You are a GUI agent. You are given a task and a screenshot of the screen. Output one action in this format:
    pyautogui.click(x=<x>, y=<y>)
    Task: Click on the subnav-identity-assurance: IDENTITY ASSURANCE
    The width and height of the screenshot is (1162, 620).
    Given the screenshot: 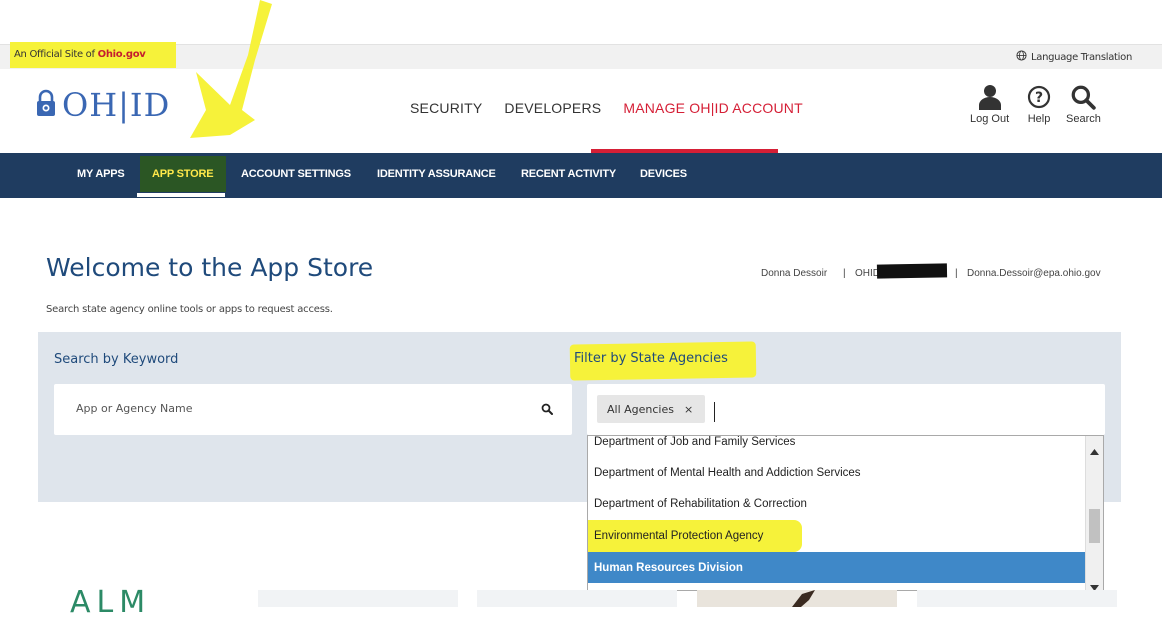 What is the action you would take?
    pyautogui.click(x=436, y=174)
    